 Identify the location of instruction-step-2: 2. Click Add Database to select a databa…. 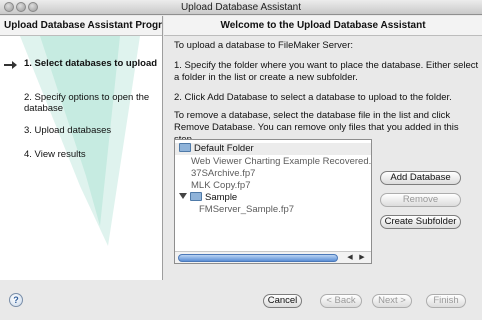
(313, 97).